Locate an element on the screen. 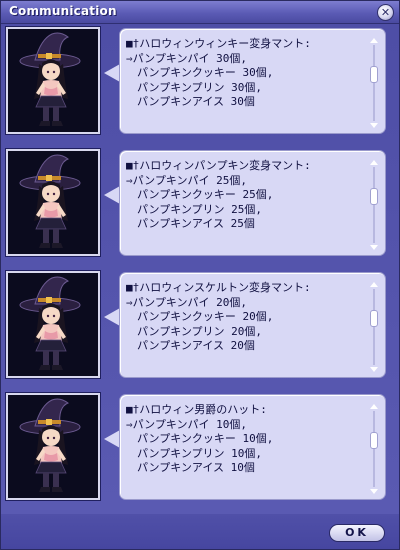 Image resolution: width=400 pixels, height=550 pixels. close-icon: ✕ is located at coordinates (385, 12).